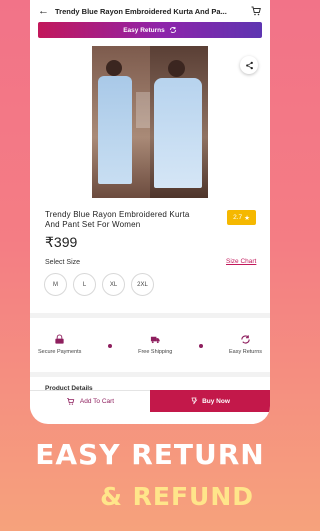  I want to click on feature-label: Free Shipping, so click(155, 352).